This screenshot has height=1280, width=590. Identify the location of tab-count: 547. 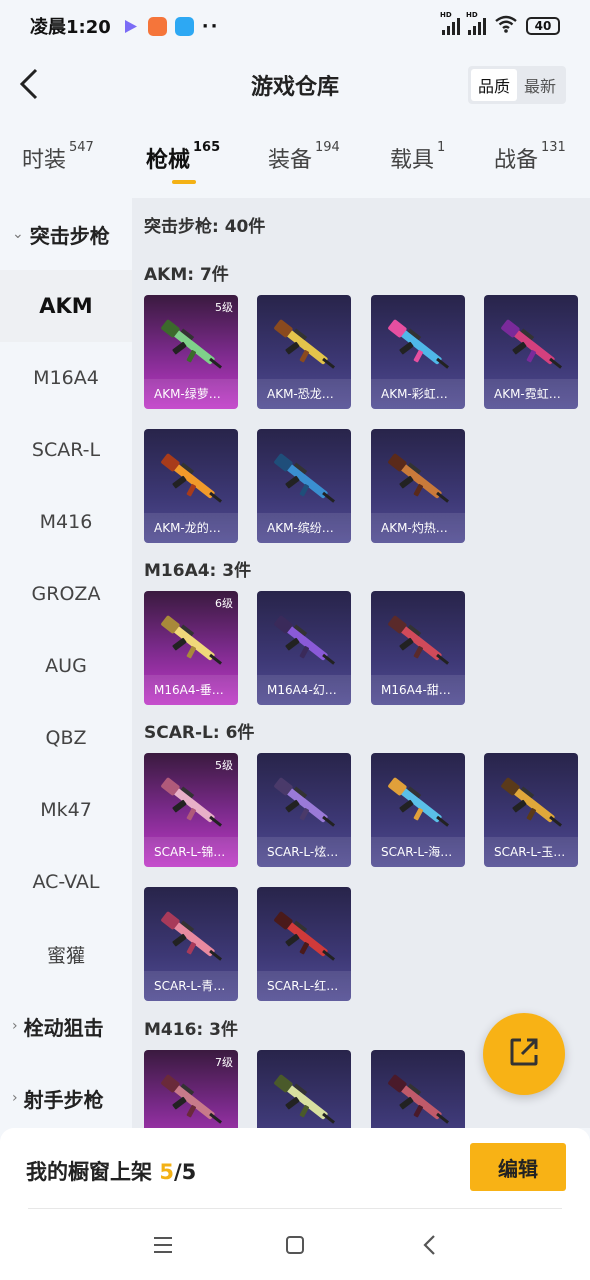
(81, 147).